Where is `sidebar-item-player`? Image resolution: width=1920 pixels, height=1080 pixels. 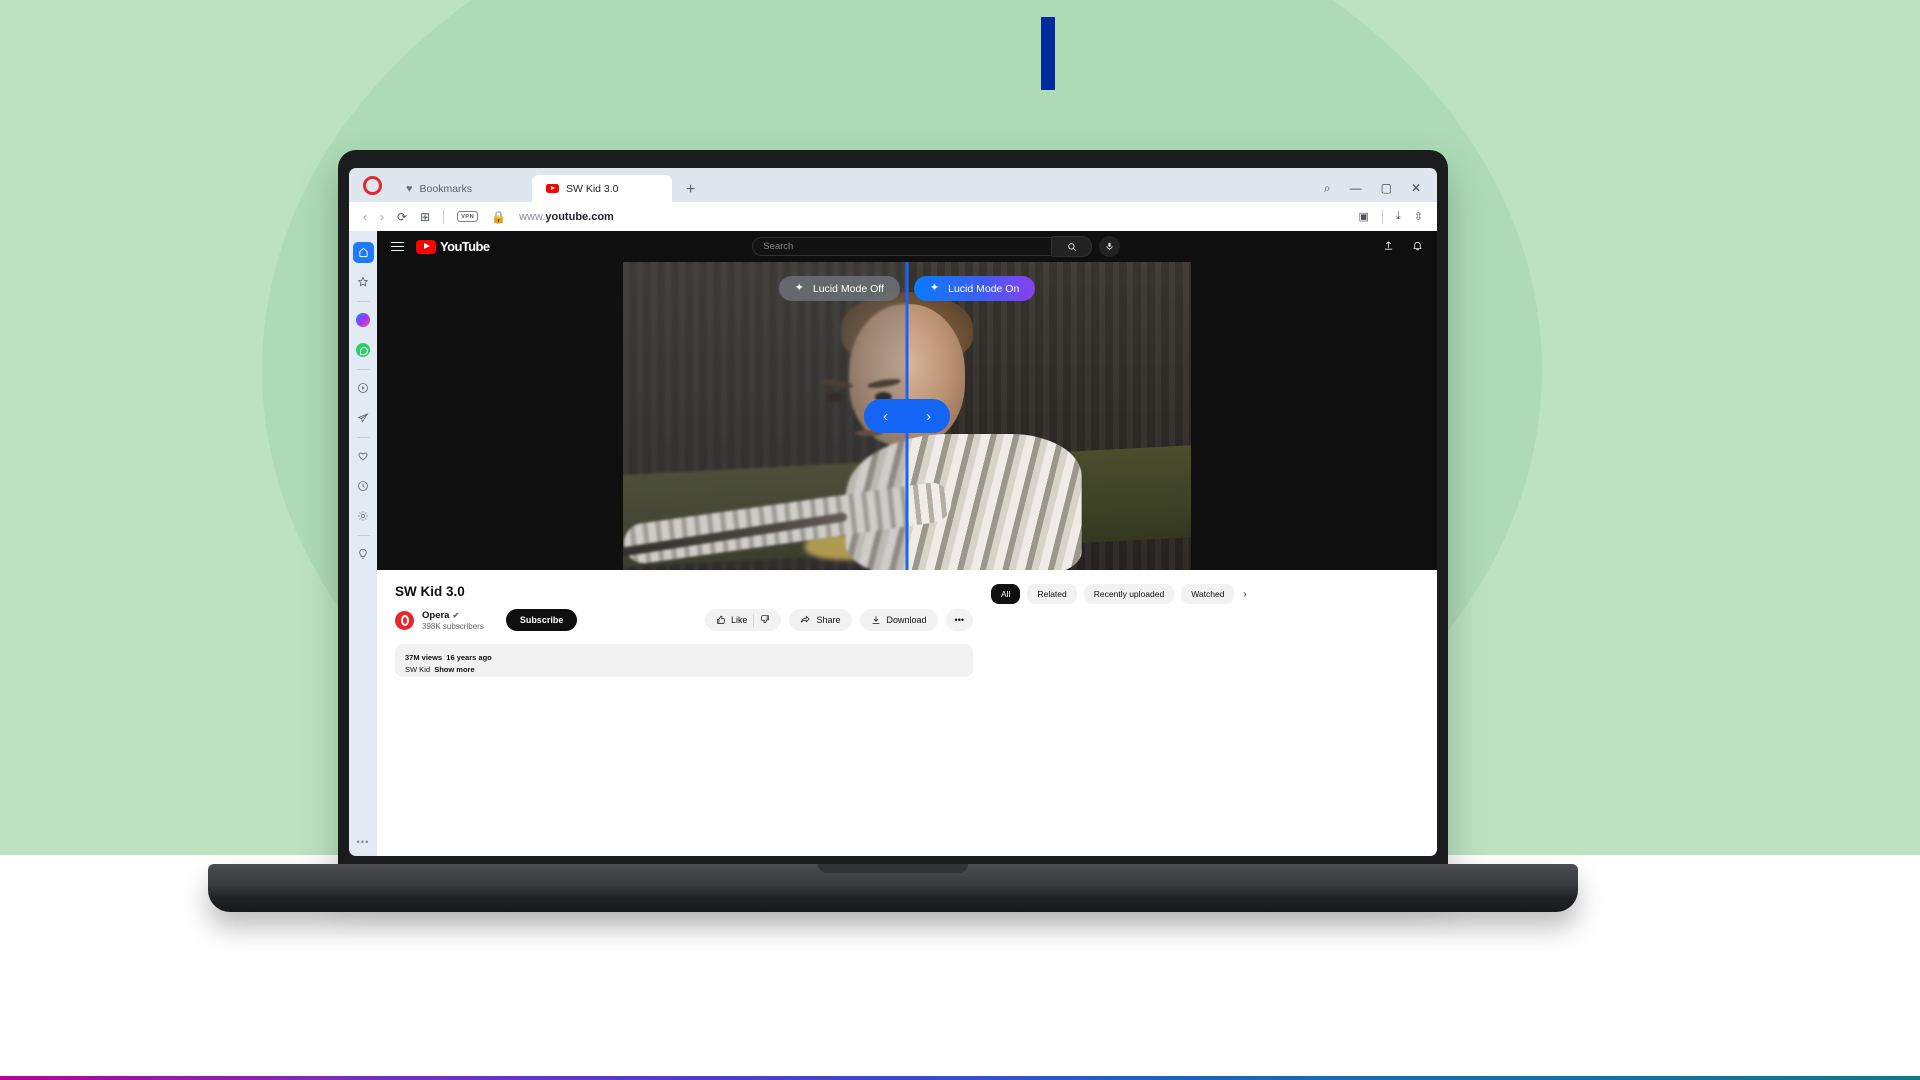 sidebar-item-player is located at coordinates (363, 388).